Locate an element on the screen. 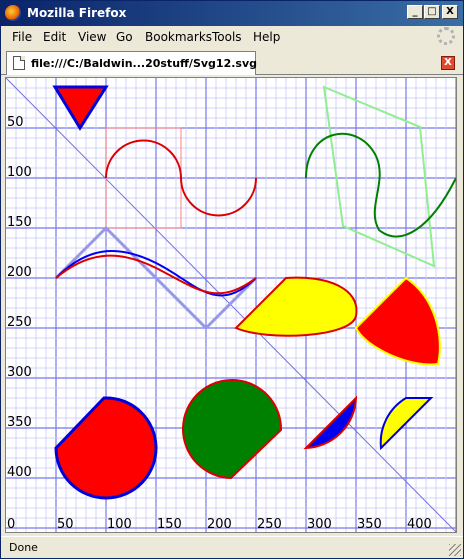  menu-edit: Edit is located at coordinates (54, 37).